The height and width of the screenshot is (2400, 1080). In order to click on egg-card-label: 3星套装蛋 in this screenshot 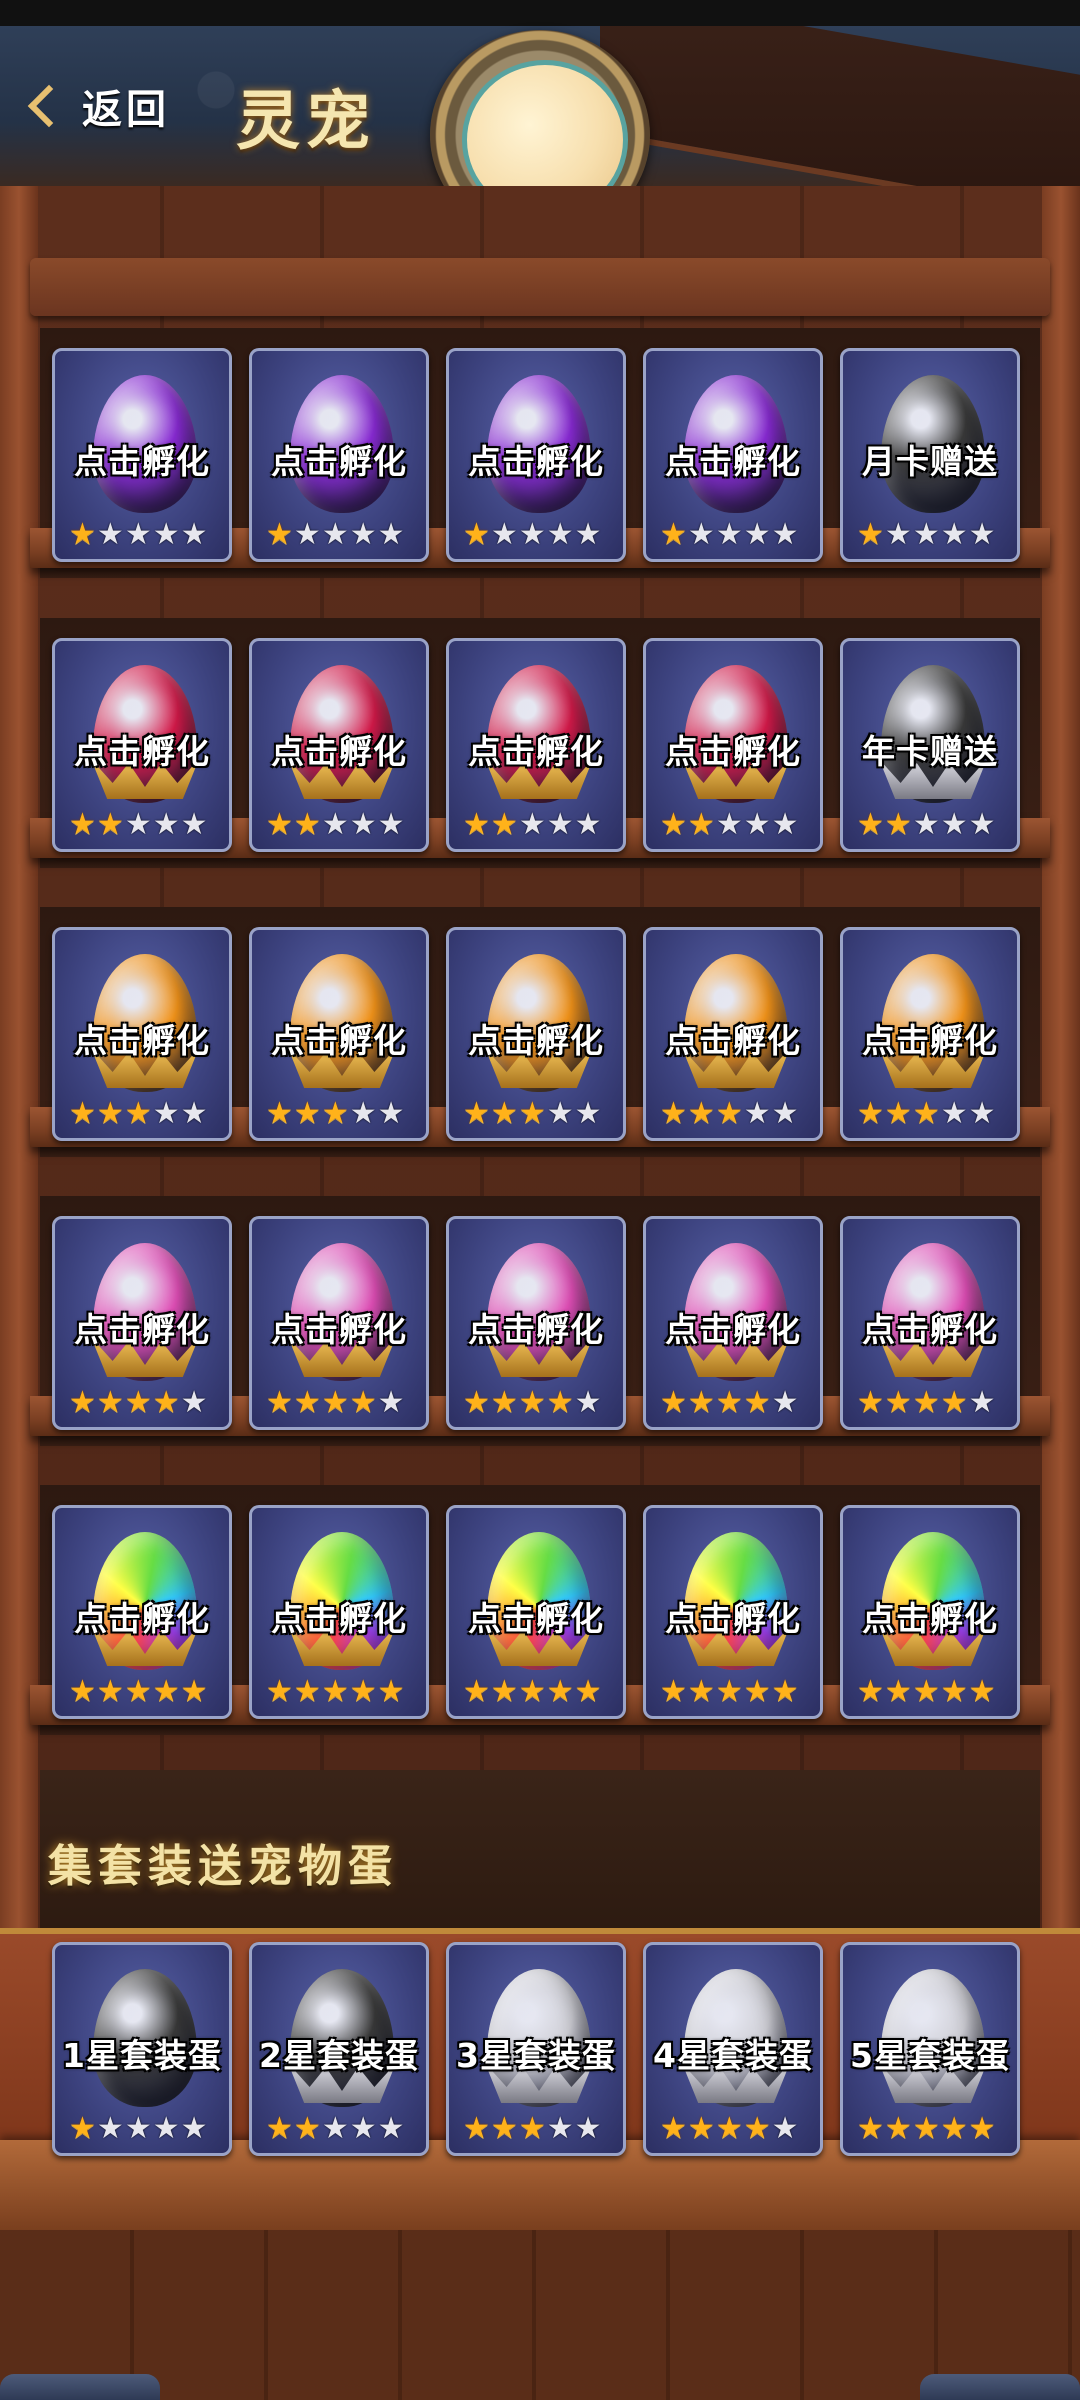, I will do `click(536, 2055)`.